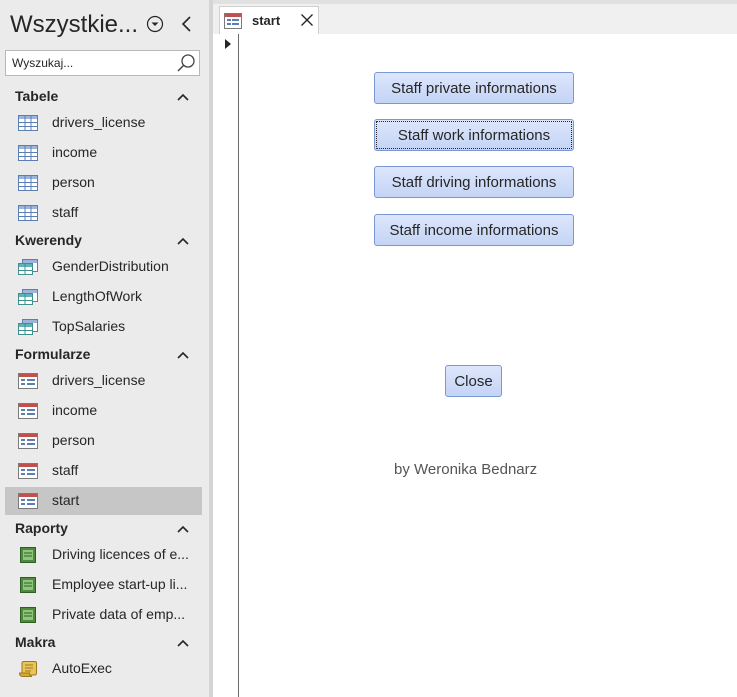 The image size is (737, 697). Describe the element at coordinates (104, 355) in the screenshot. I see `group-header-forms: Formularze` at that location.